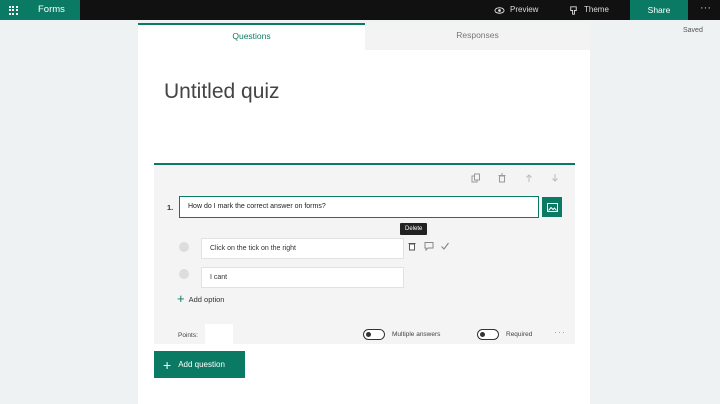 Image resolution: width=720 pixels, height=404 pixels. Describe the element at coordinates (488, 334) in the screenshot. I see `required-toggle` at that location.